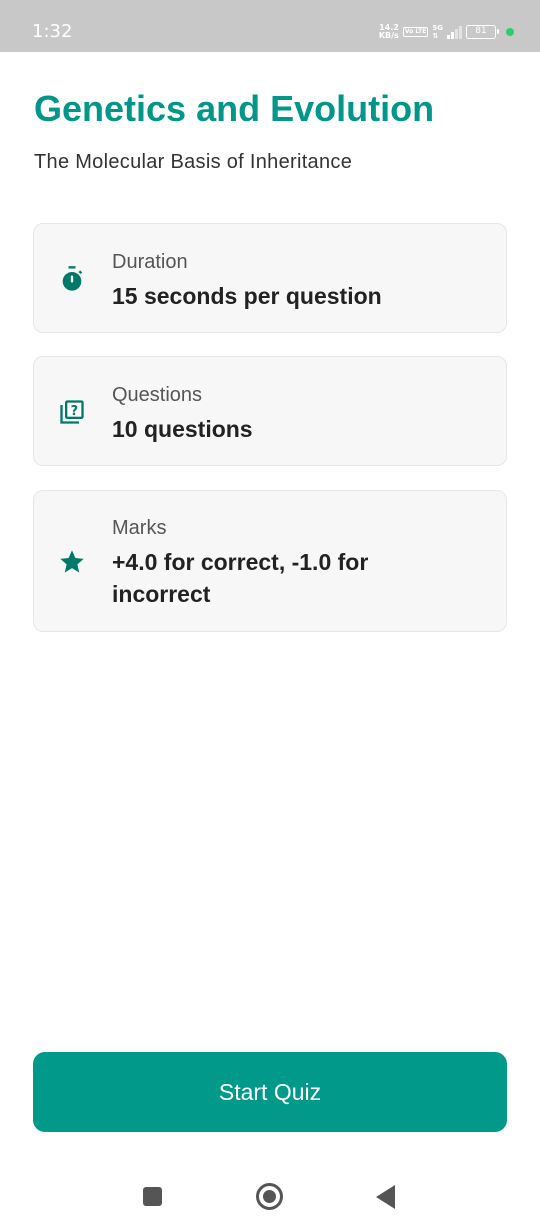 The width and height of the screenshot is (540, 1230). What do you see at coordinates (52, 31) in the screenshot?
I see `status-time: 1:32` at bounding box center [52, 31].